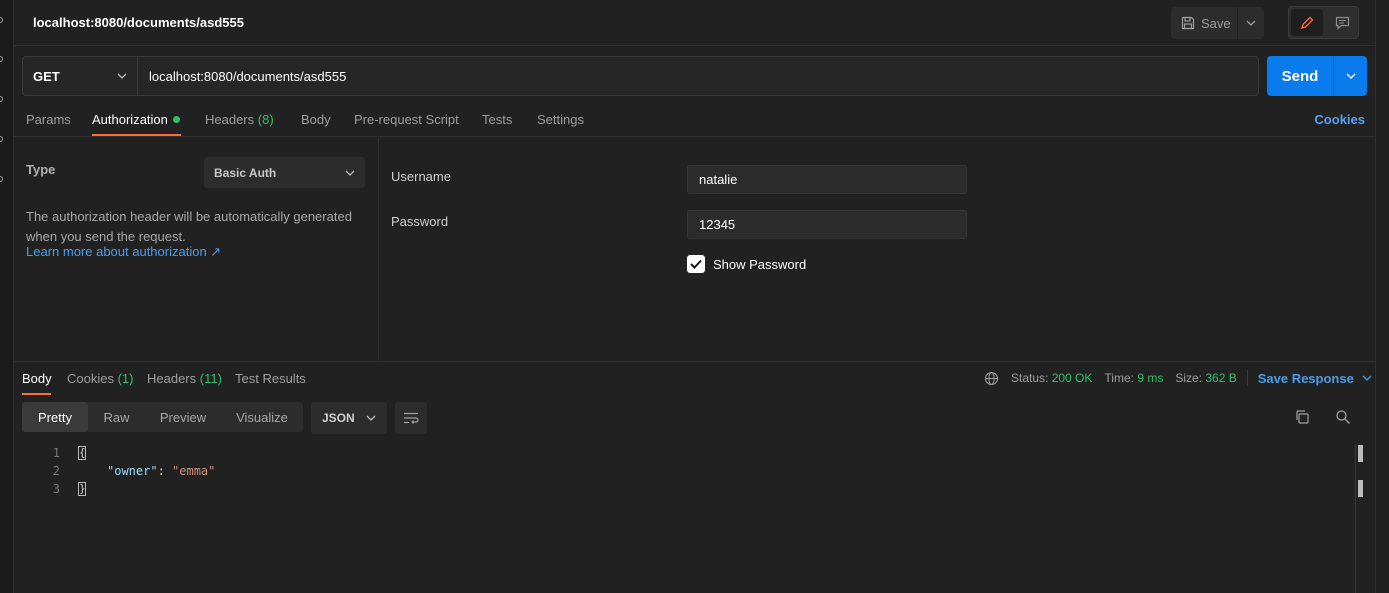  What do you see at coordinates (284, 172) in the screenshot?
I see `auth-type-select: Basic Auth` at bounding box center [284, 172].